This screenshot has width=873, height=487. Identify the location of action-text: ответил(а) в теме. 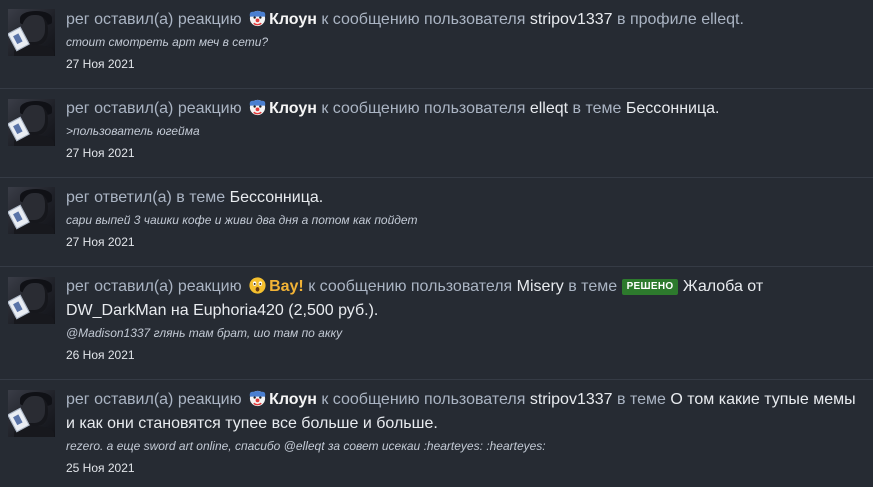
(160, 197).